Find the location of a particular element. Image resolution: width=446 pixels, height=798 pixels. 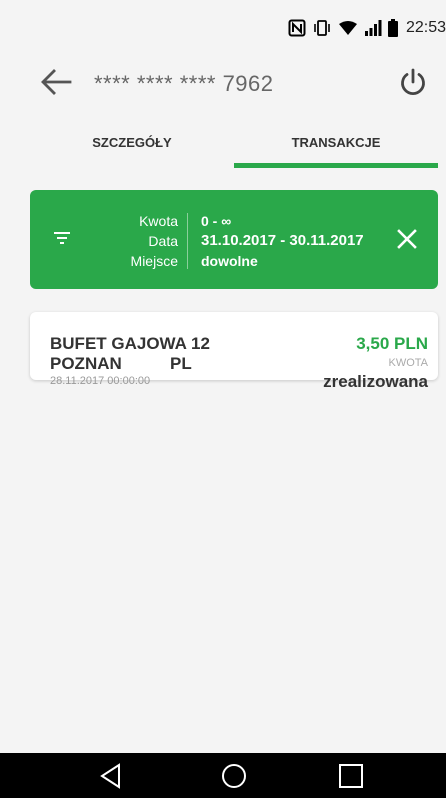

home-icon is located at coordinates (234, 776).